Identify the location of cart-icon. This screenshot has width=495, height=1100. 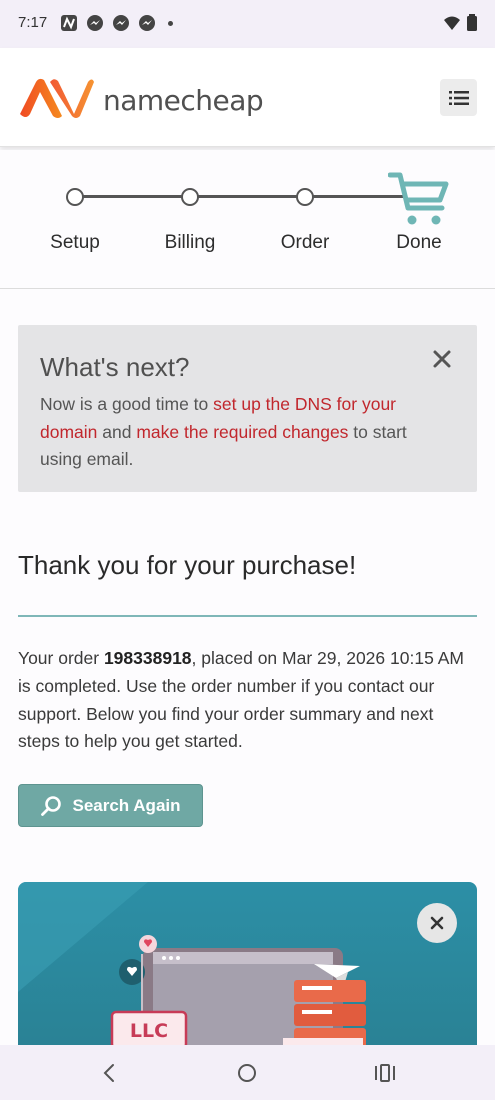
(418, 198).